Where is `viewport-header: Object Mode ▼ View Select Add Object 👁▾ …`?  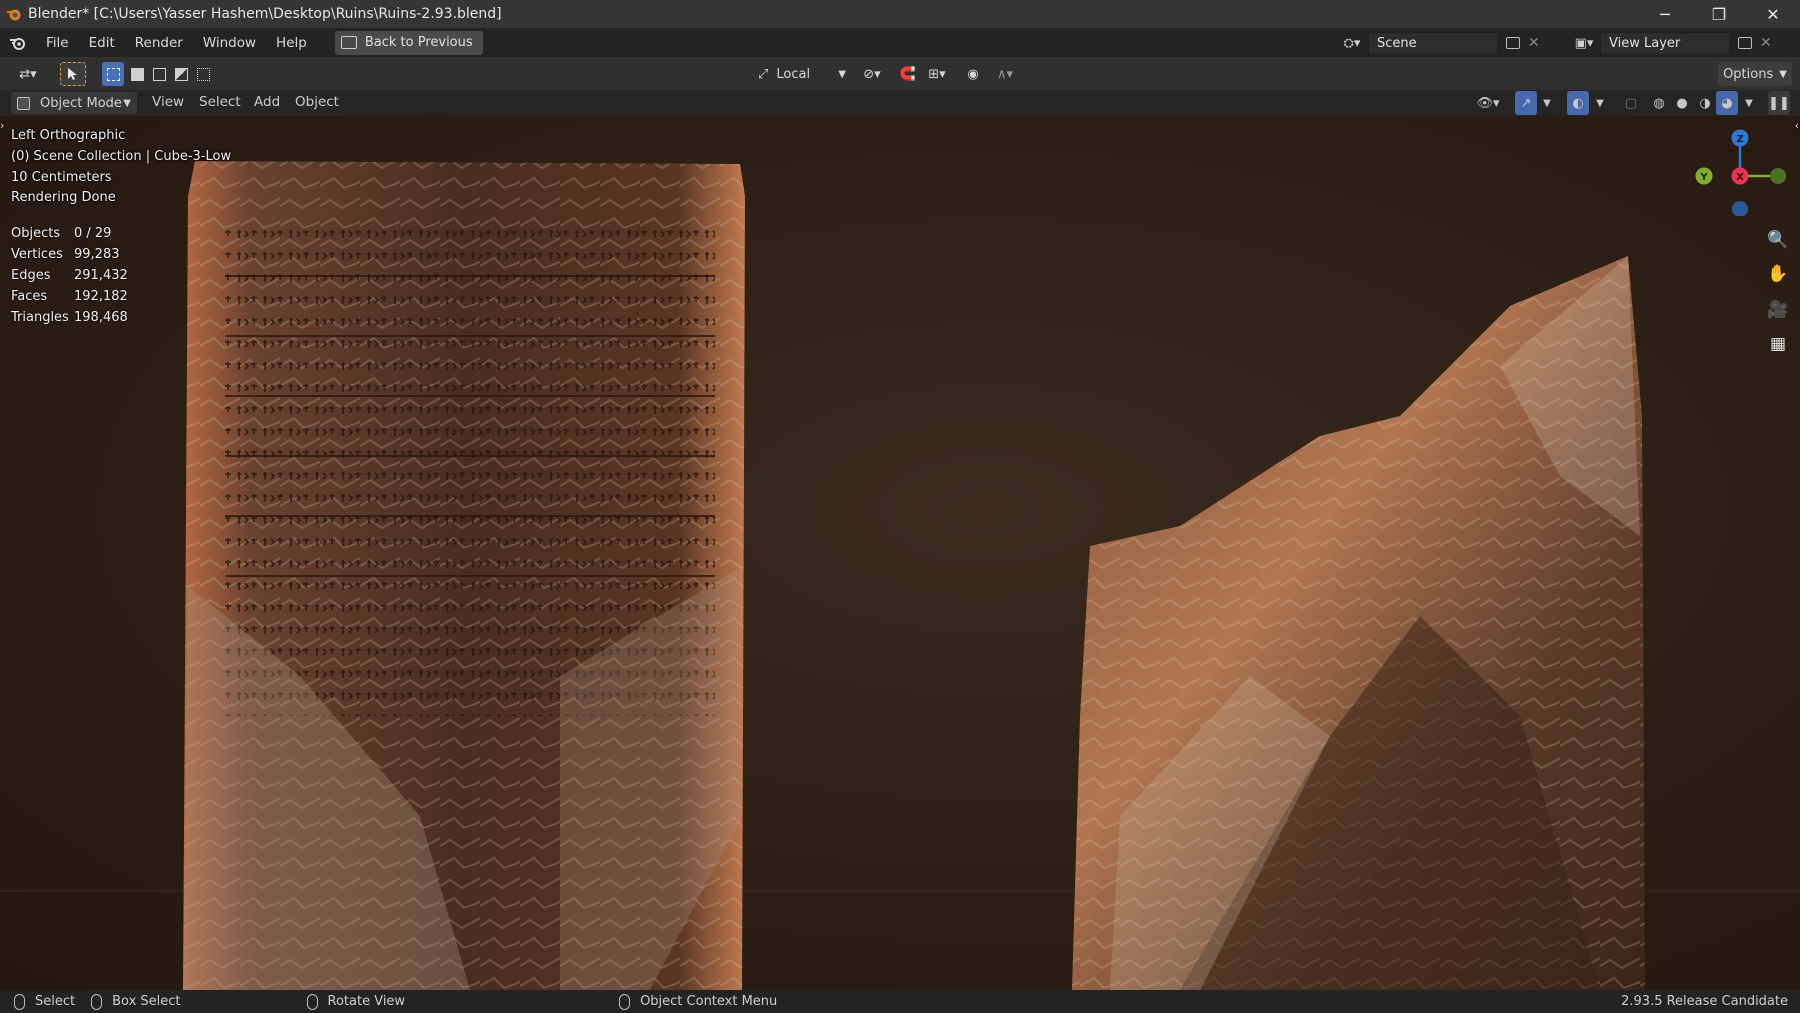
viewport-header: Object Mode ▼ View Select Add Object 👁▾ … is located at coordinates (900, 103).